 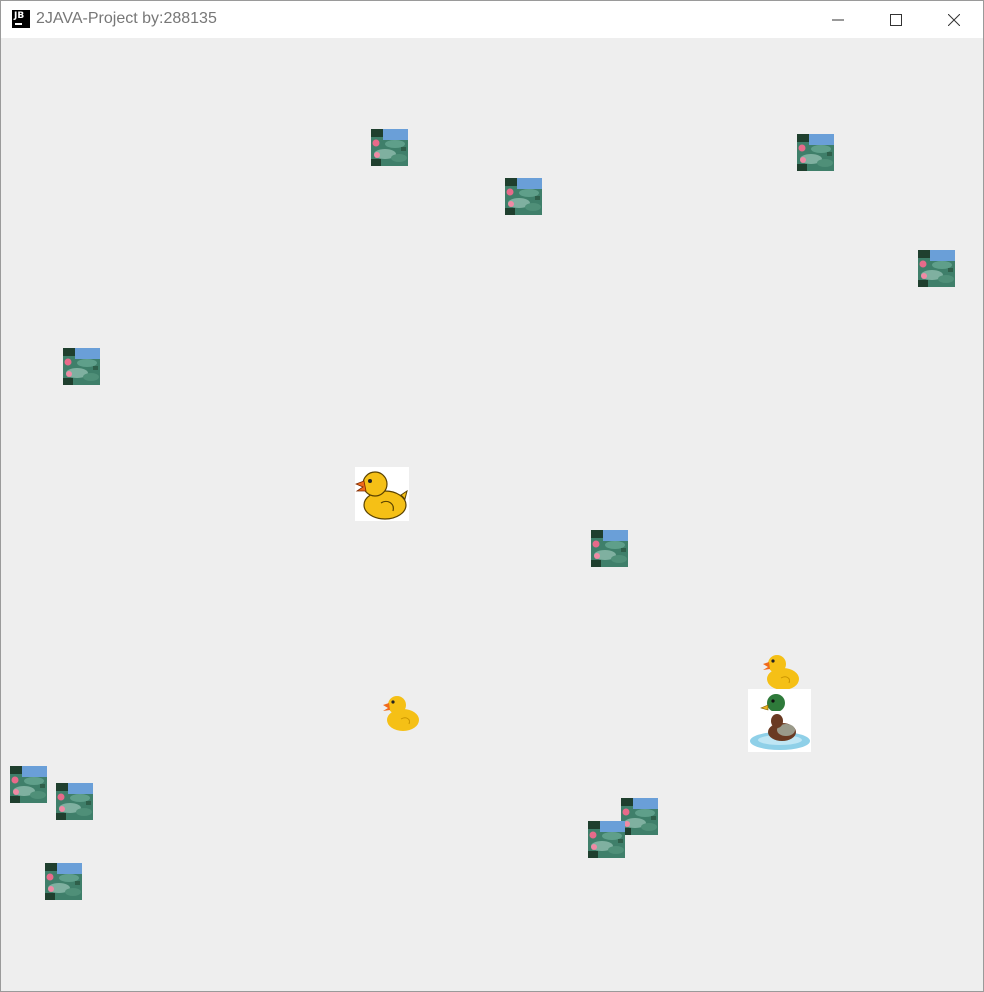 I want to click on jetbrains-icon: JB, so click(x=21, y=19).